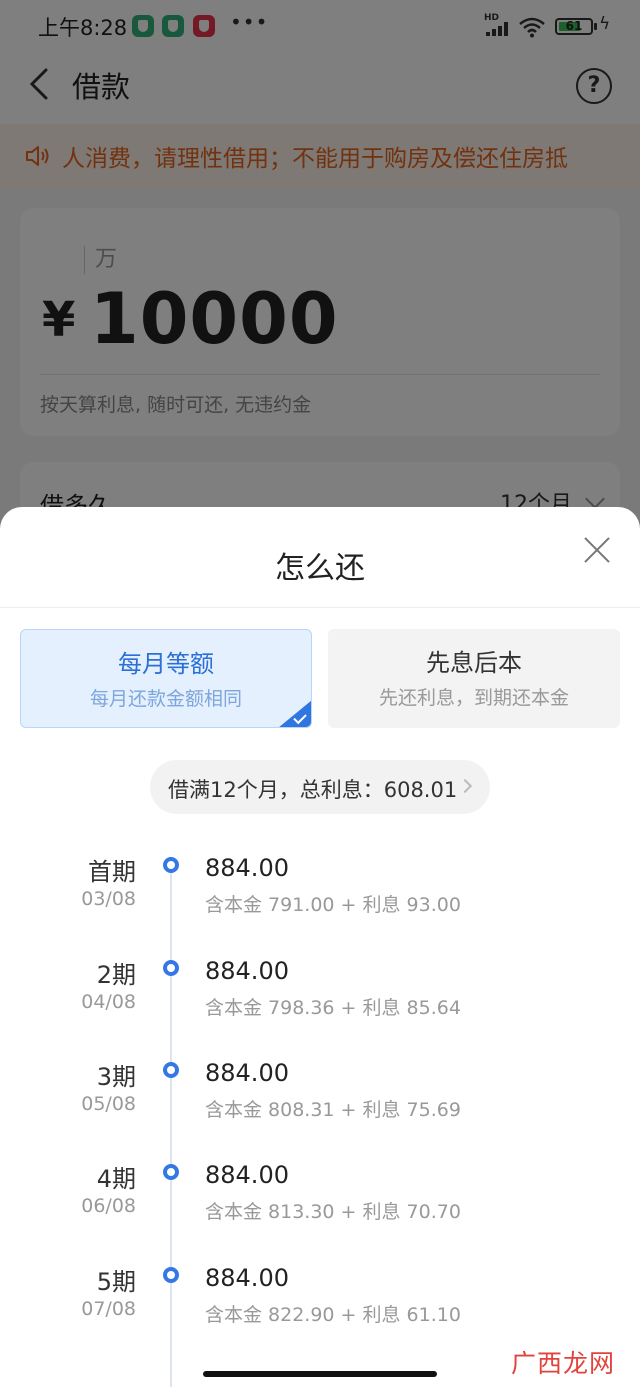 The image size is (640, 1387). I want to click on period-label: 首期, so click(112, 872).